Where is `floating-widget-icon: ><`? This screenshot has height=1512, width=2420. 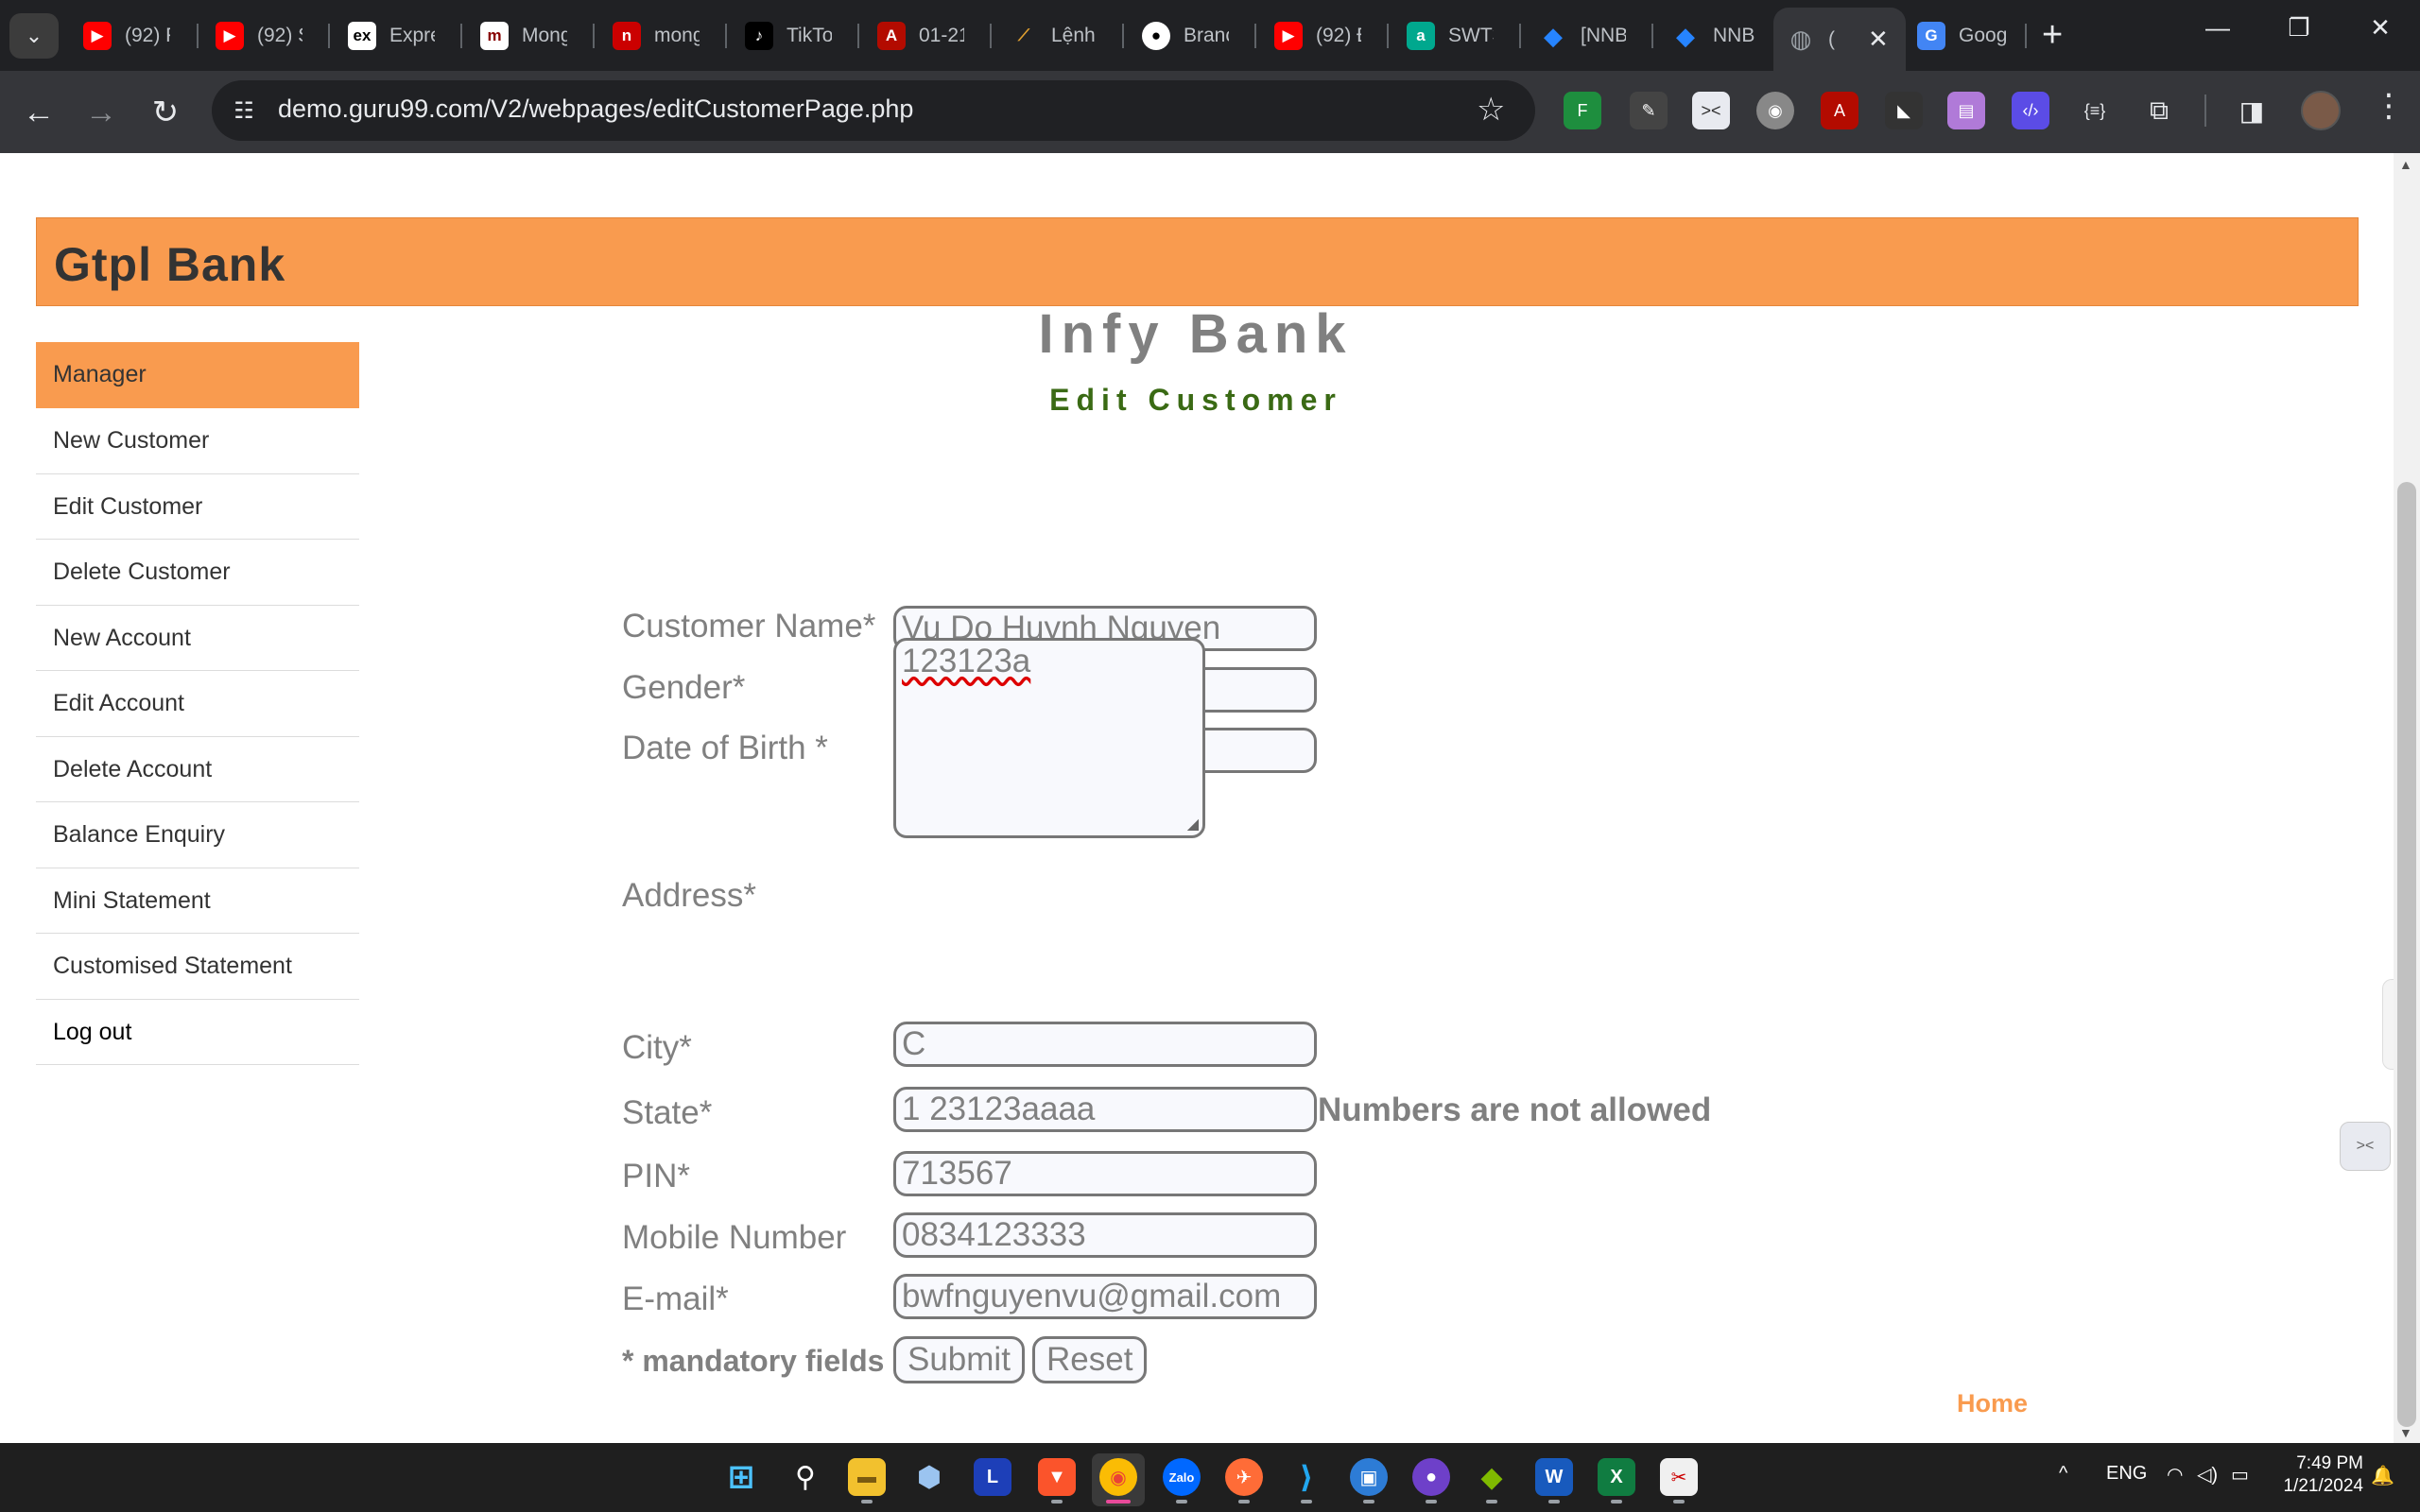
floating-widget-icon: >< is located at coordinates (2366, 1146).